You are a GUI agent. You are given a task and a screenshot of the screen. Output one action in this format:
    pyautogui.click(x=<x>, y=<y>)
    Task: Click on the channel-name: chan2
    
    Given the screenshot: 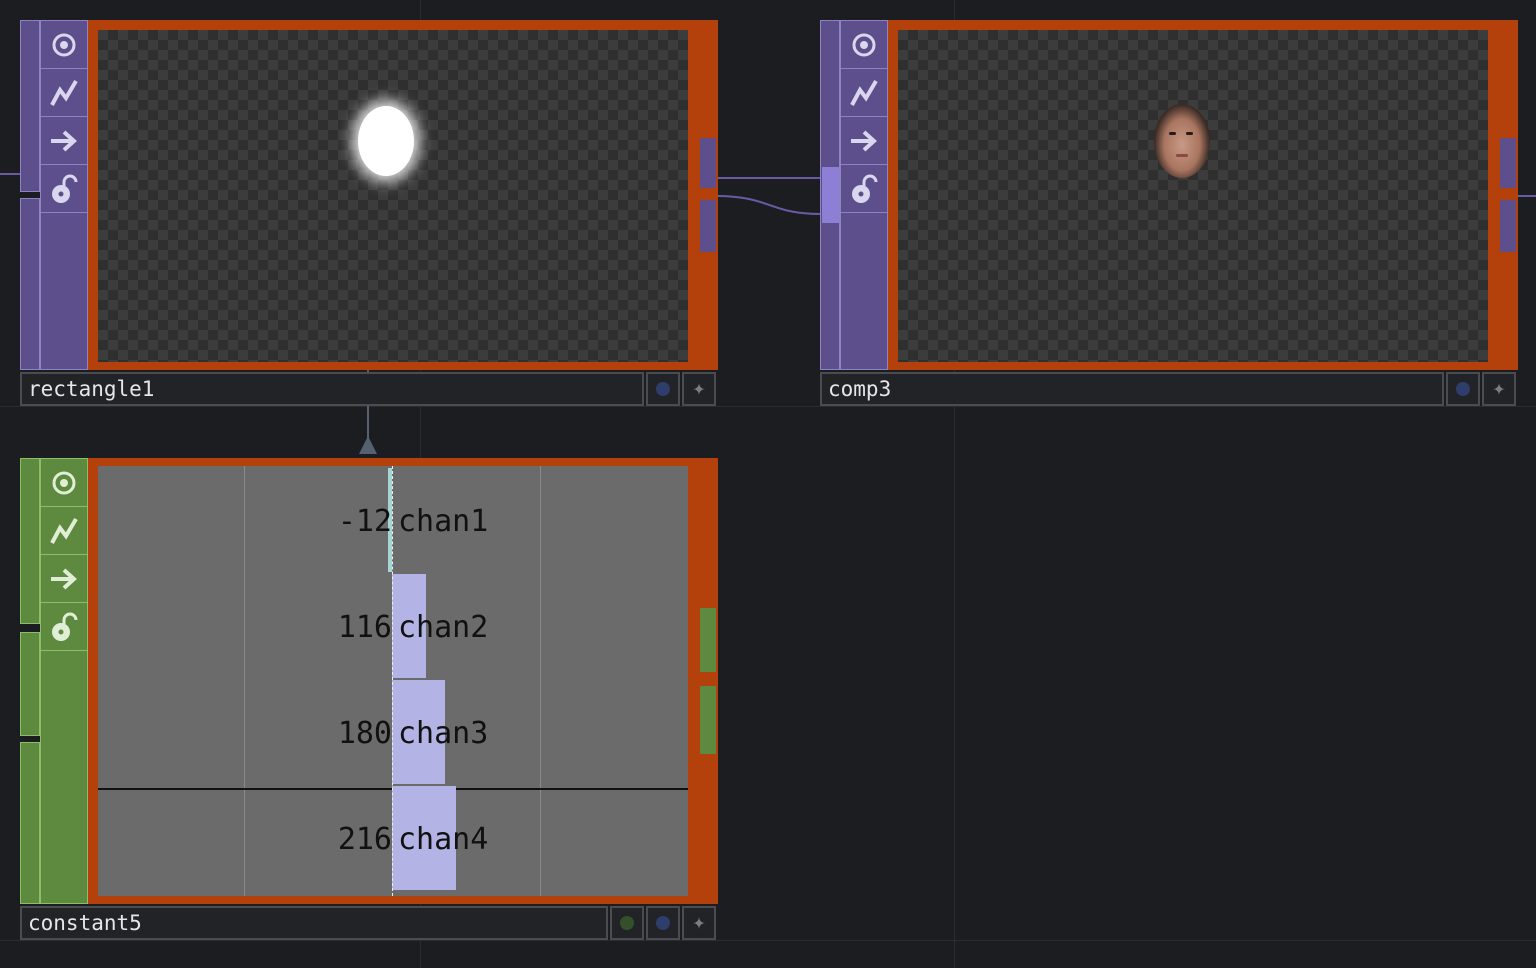 What is the action you would take?
    pyautogui.click(x=443, y=627)
    